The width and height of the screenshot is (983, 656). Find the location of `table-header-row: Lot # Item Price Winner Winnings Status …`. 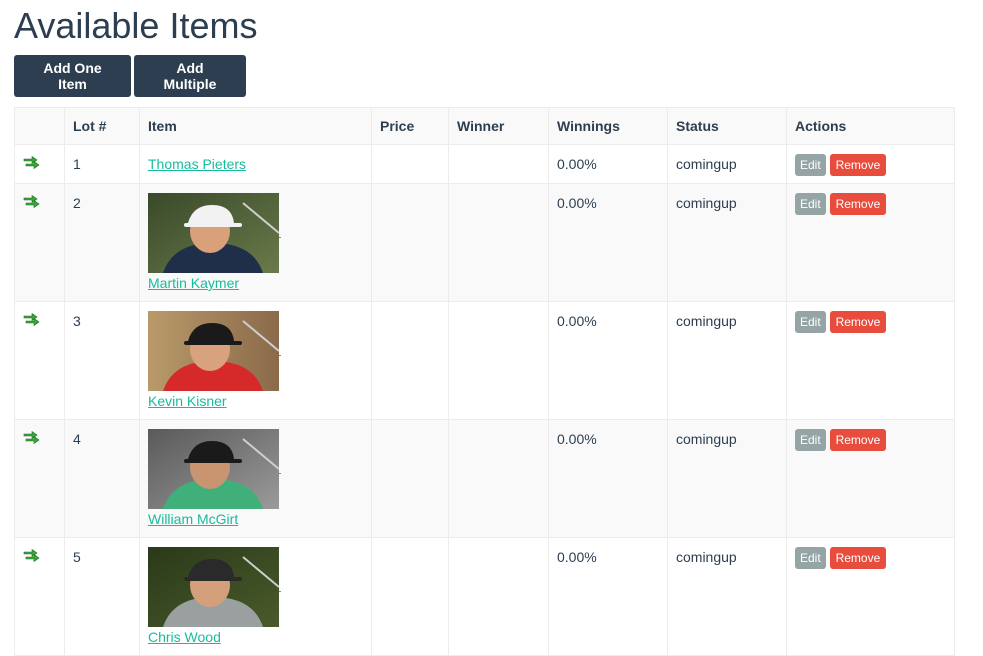

table-header-row: Lot # Item Price Winner Winnings Status … is located at coordinates (484, 126).